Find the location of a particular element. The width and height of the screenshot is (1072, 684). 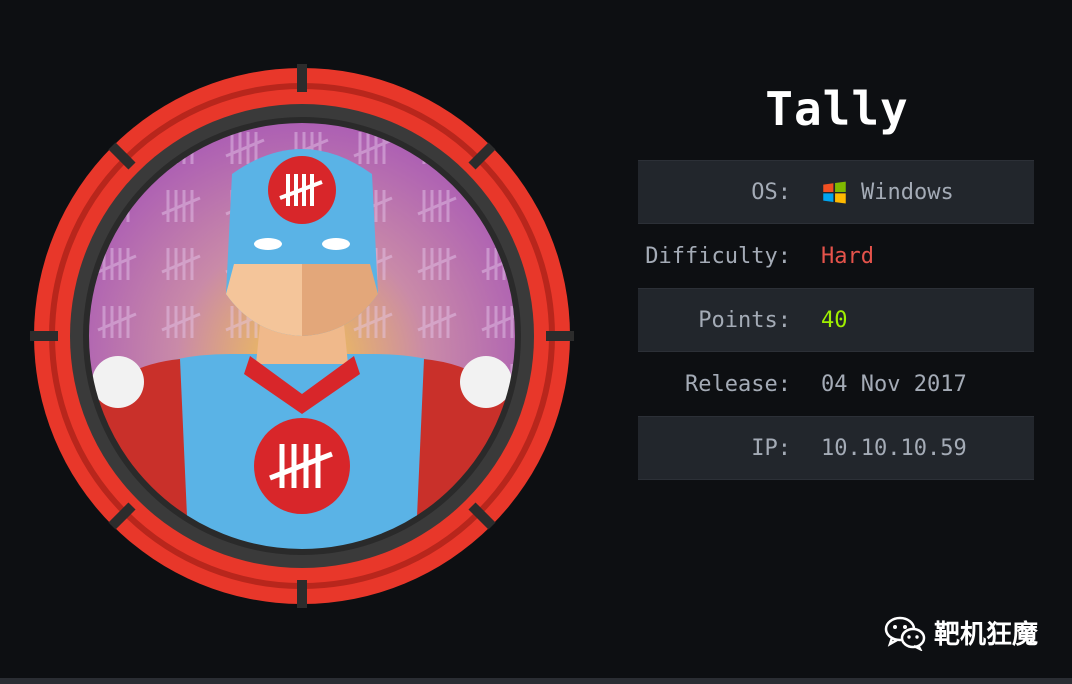

info-row-os: OS: Windows is located at coordinates (836, 192).